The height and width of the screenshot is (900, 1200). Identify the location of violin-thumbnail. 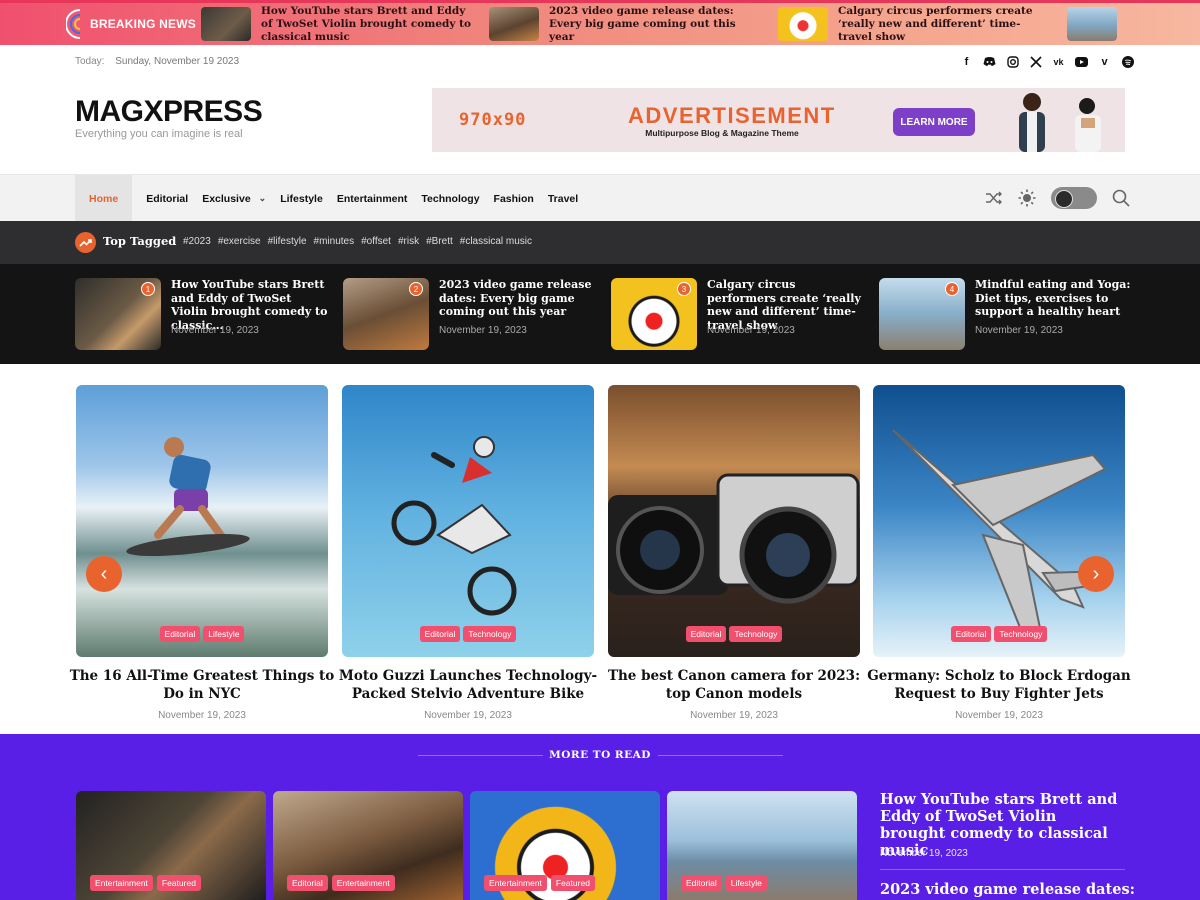
(226, 24).